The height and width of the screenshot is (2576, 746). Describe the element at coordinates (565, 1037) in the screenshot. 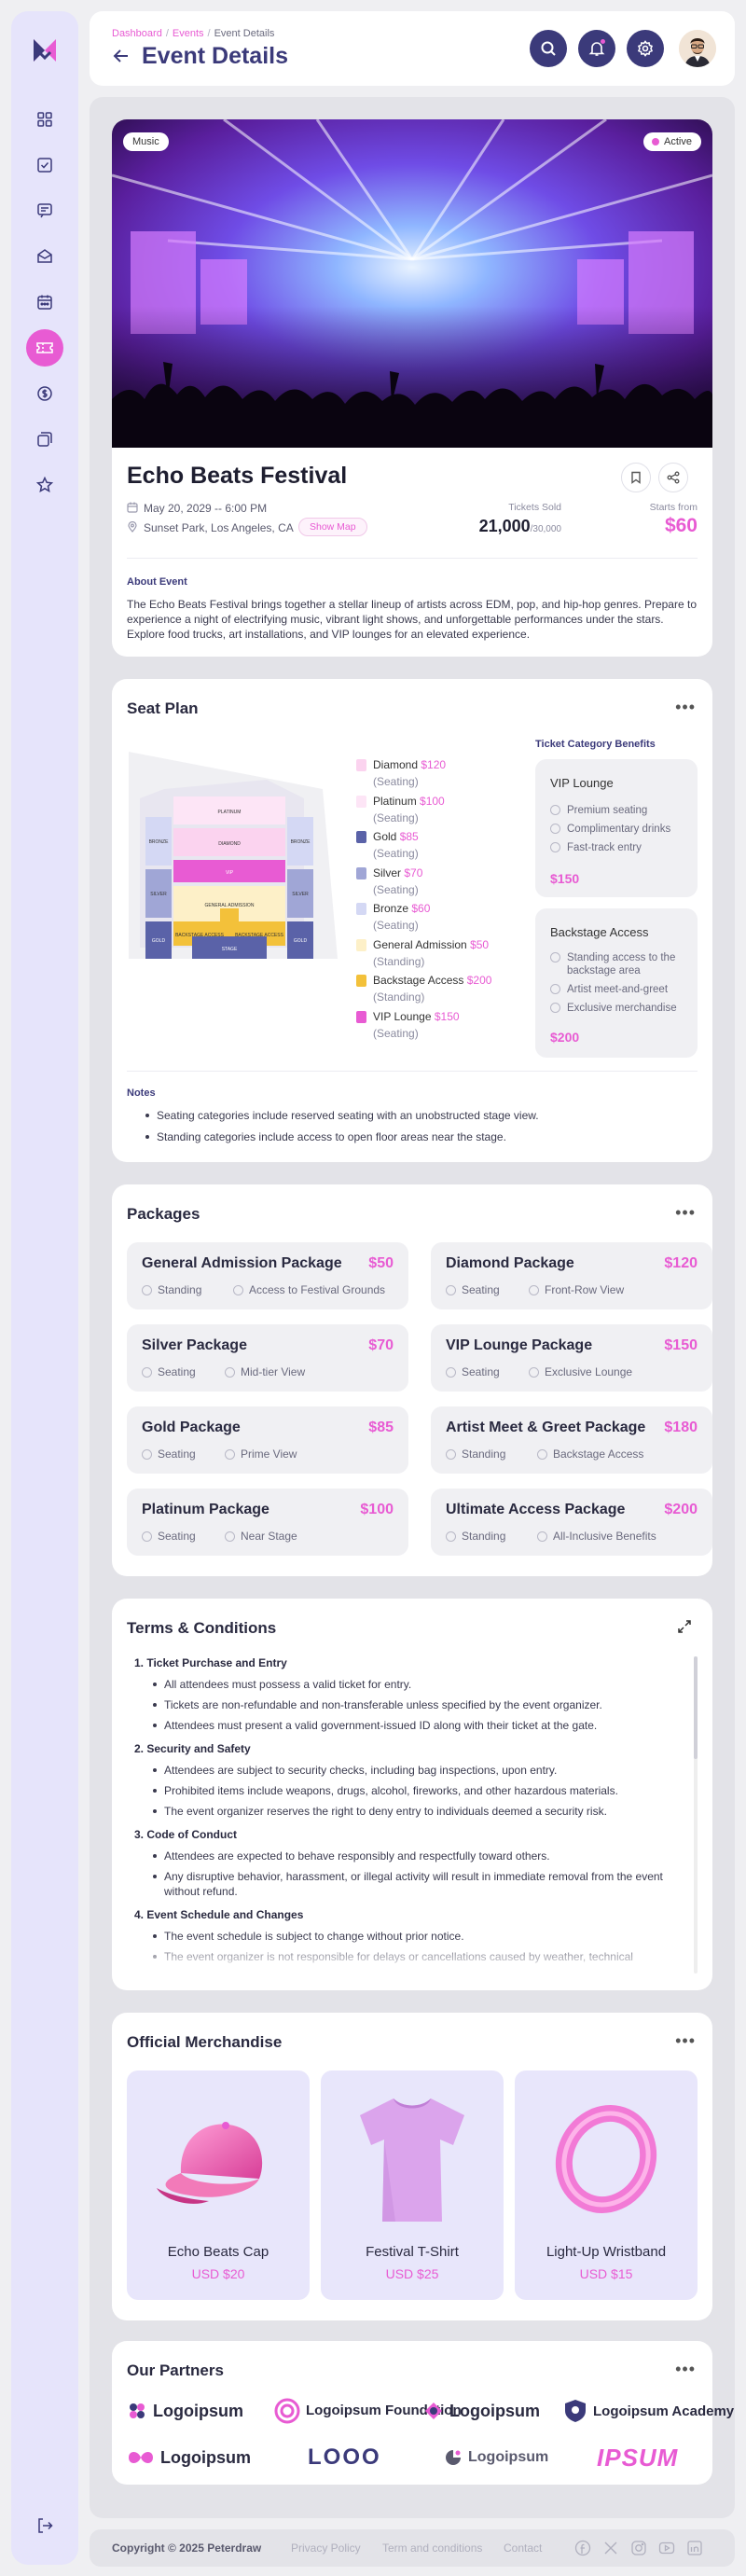

I see `benefit-price: $200` at that location.